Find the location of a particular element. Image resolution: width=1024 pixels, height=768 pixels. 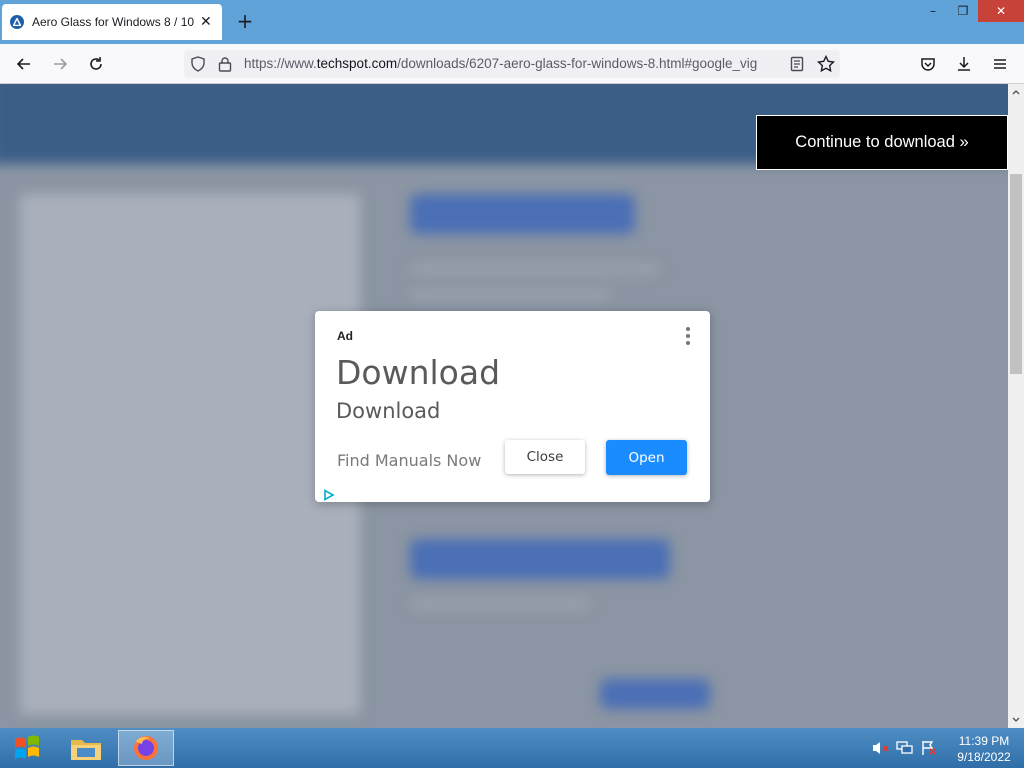

window-controls: – ❐ ✕ is located at coordinates (971, 11).